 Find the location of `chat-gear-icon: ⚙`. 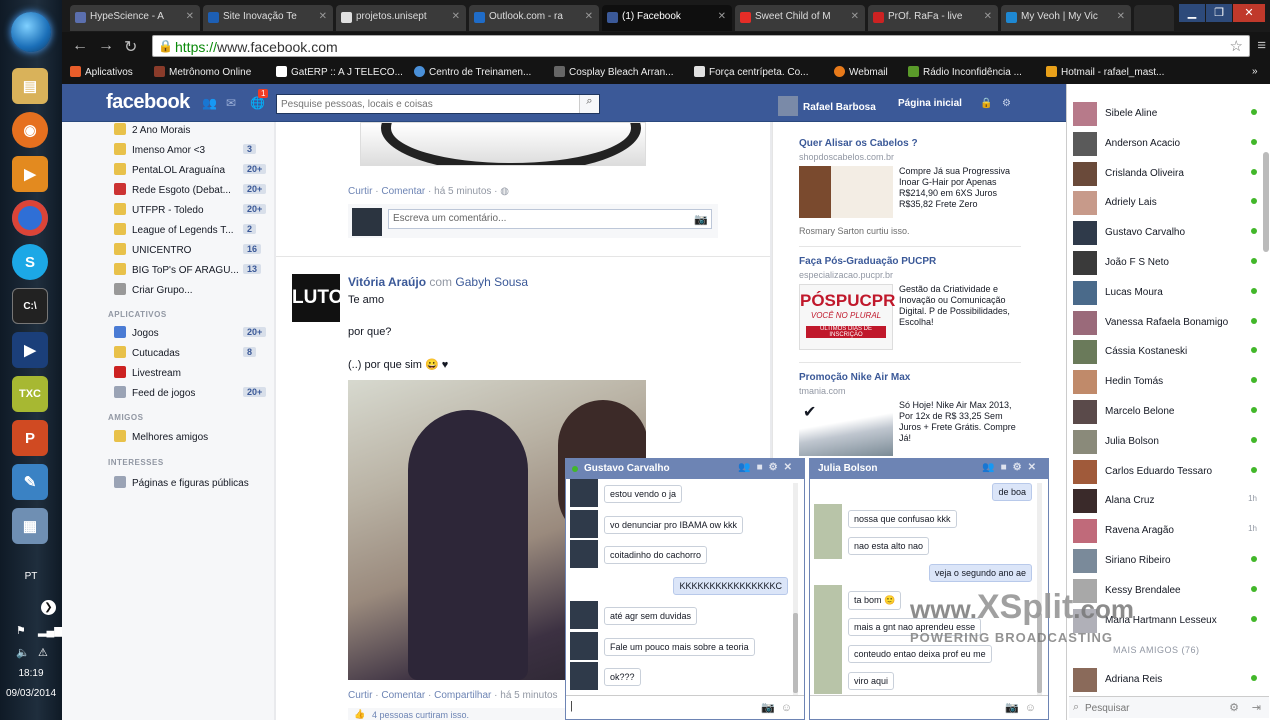

chat-gear-icon: ⚙ is located at coordinates (776, 467).